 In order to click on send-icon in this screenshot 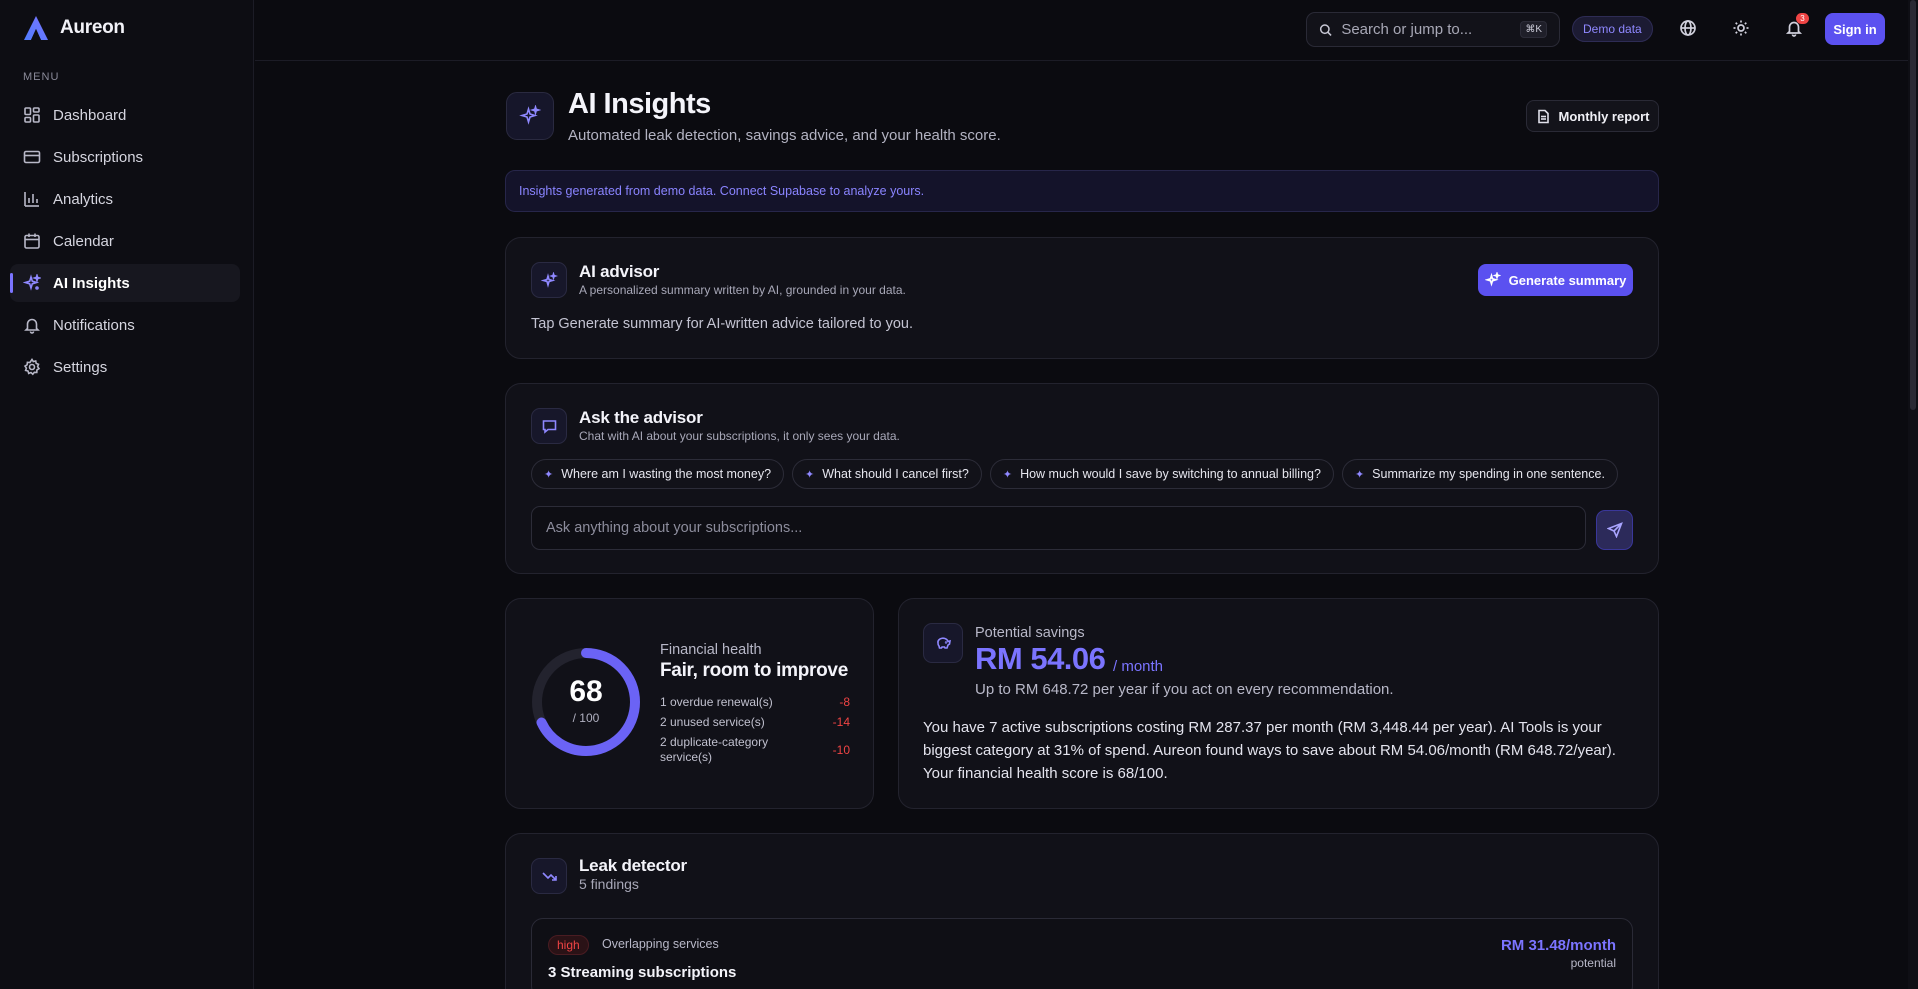, I will do `click(1614, 530)`.